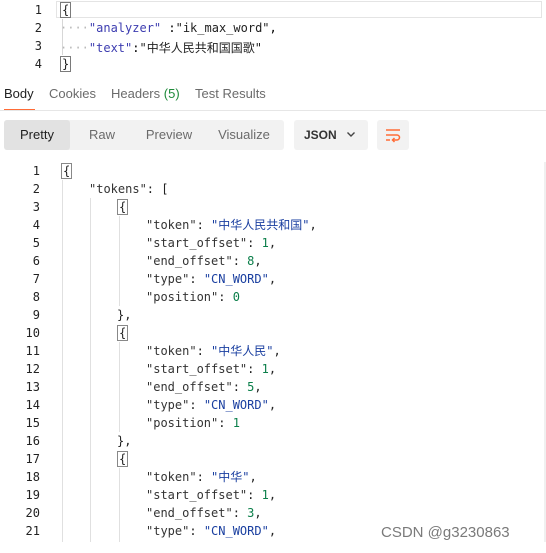 This screenshot has width=546, height=553. What do you see at coordinates (273, 423) in the screenshot?
I see `code-line: 15 "position": 1` at bounding box center [273, 423].